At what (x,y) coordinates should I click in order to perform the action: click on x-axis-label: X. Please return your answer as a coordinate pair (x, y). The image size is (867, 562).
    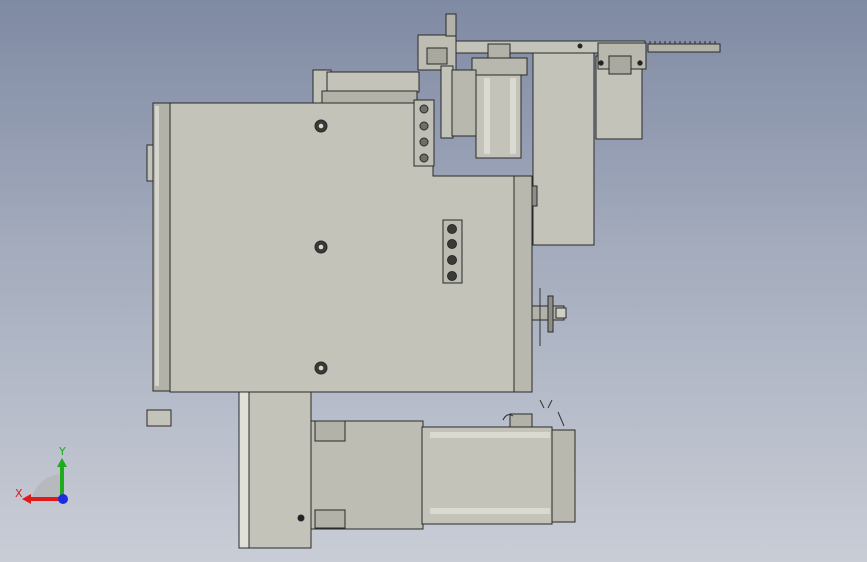
    Looking at the image, I should click on (19, 493).